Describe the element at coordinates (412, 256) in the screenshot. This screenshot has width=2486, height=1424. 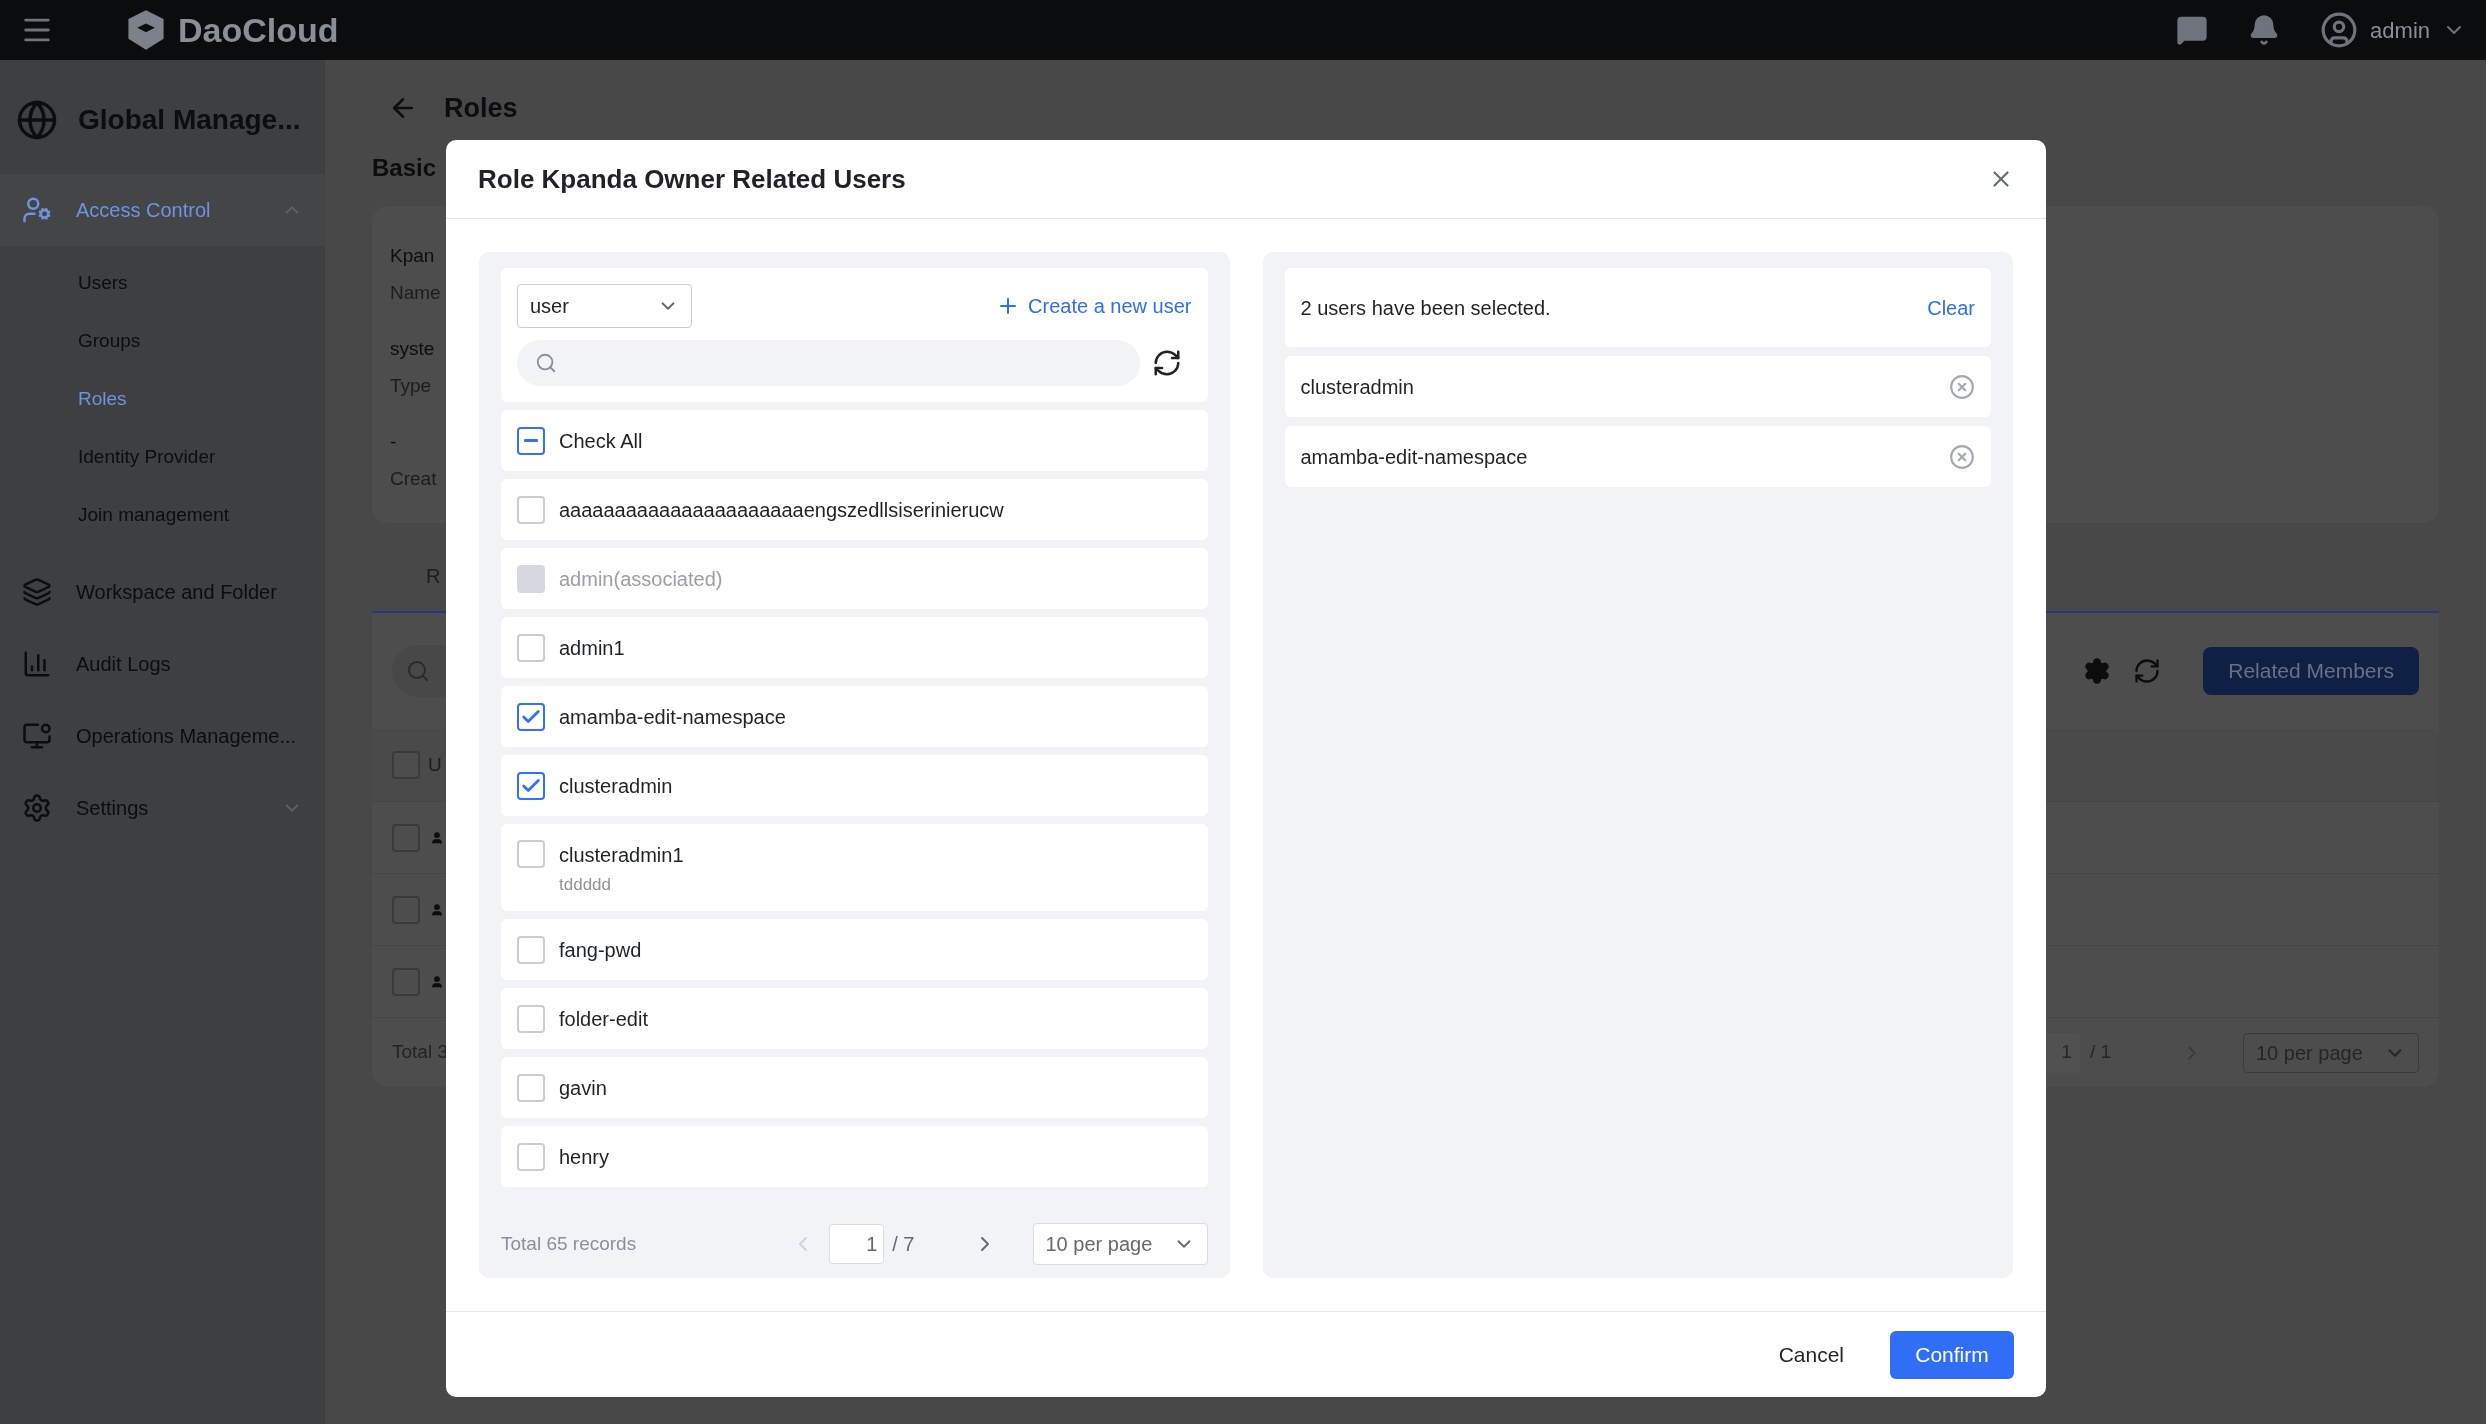
I see `info-value: Kpan` at that location.